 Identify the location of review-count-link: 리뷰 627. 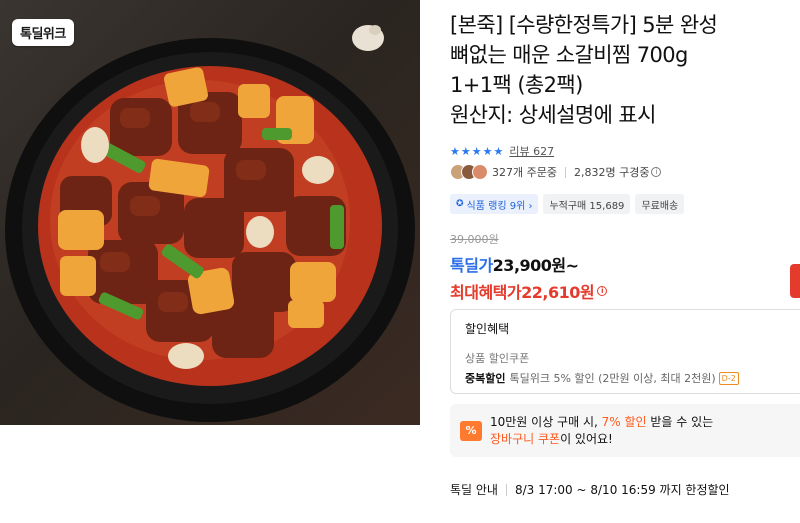
(531, 151).